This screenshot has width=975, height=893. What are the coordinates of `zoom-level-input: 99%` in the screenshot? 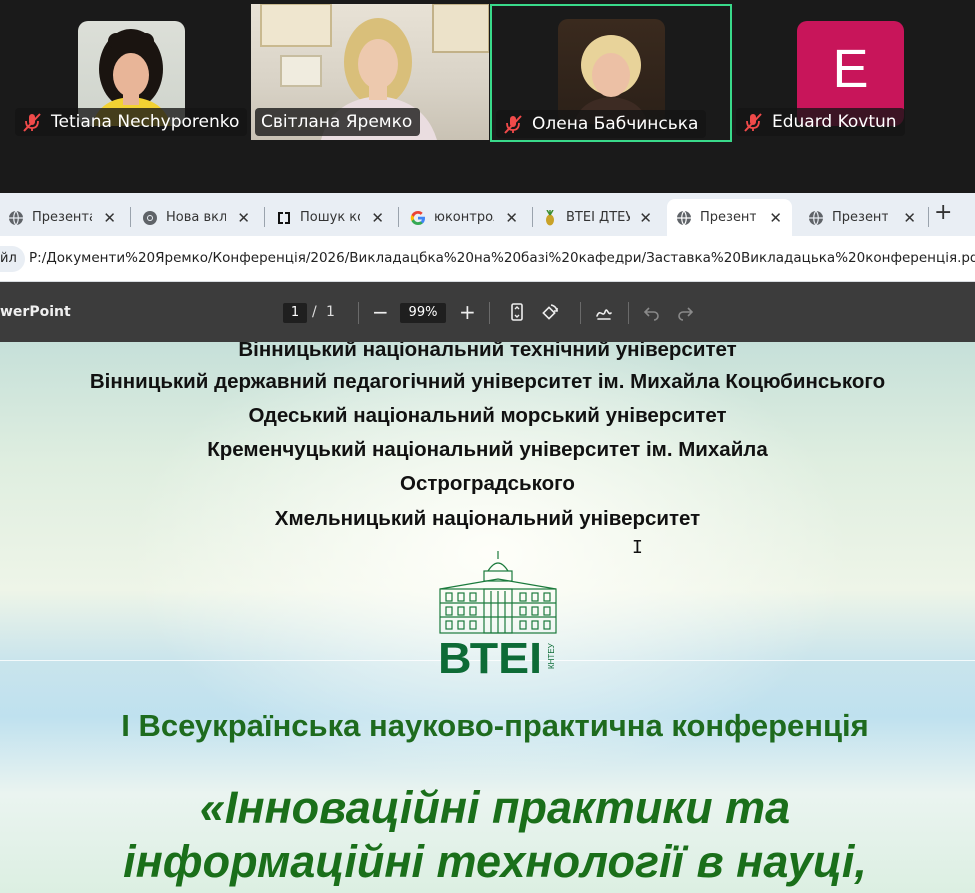 It's located at (423, 313).